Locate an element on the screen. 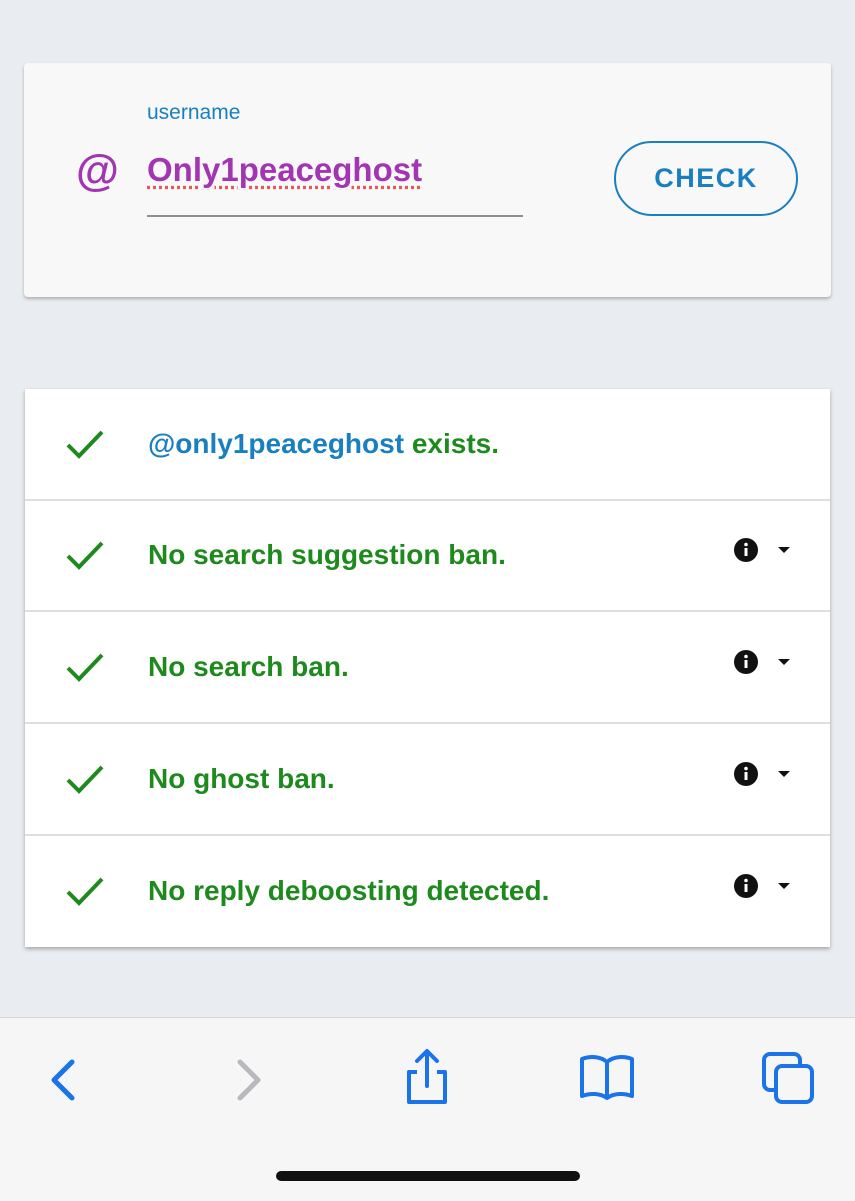  result-label: exists. is located at coordinates (451, 443).